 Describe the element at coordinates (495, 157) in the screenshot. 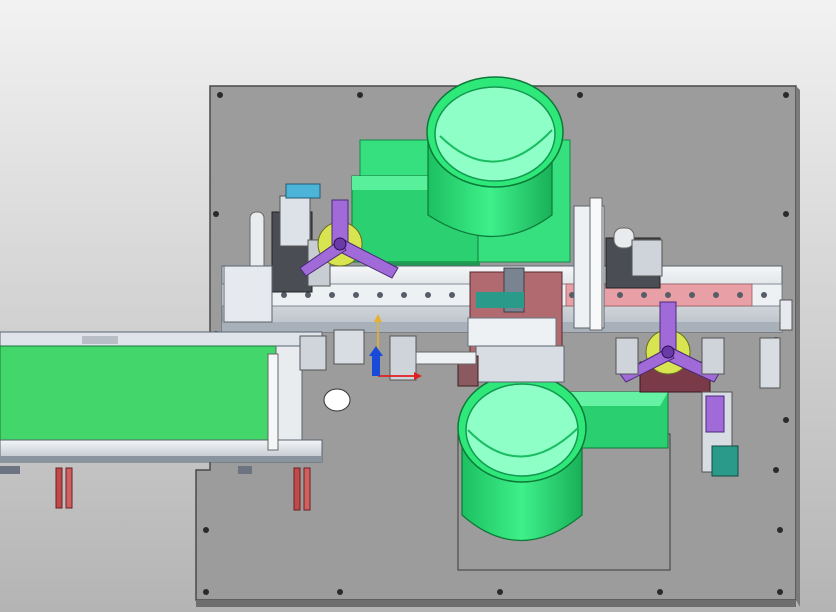

I see `upper-vibratory-bowl-feeder-icon` at that location.